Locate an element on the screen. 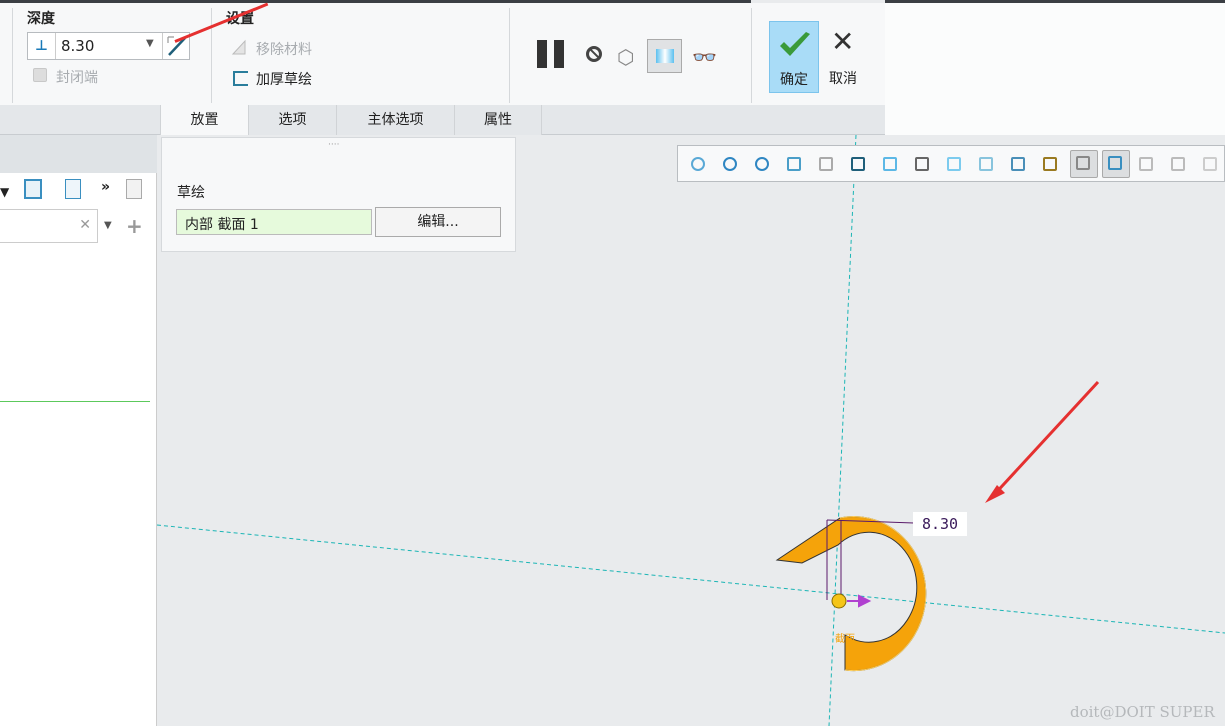  close-icon: ✕ is located at coordinates (843, 41).